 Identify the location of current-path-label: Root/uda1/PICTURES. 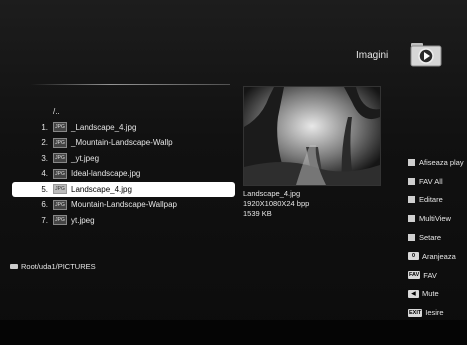
(58, 266).